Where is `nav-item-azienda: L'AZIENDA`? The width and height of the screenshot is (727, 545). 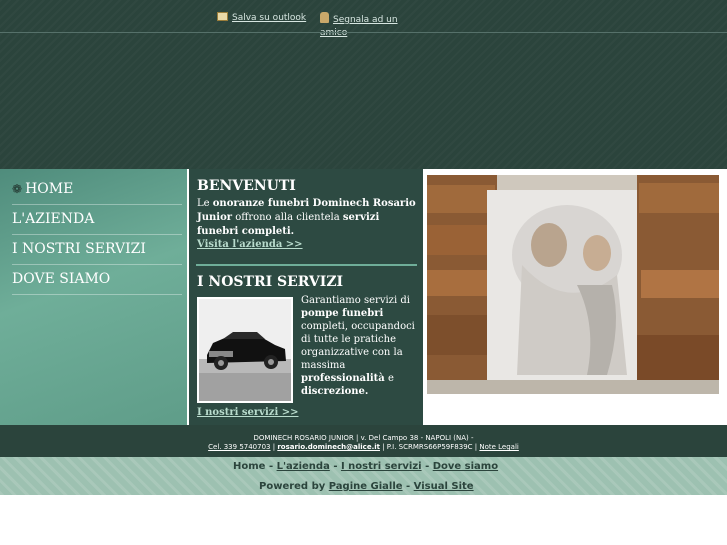 nav-item-azienda: L'AZIENDA is located at coordinates (97, 220).